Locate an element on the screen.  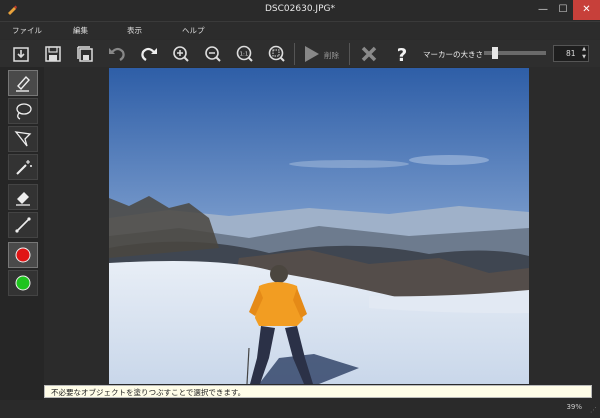
tool-palette is located at coordinates (22, 234).